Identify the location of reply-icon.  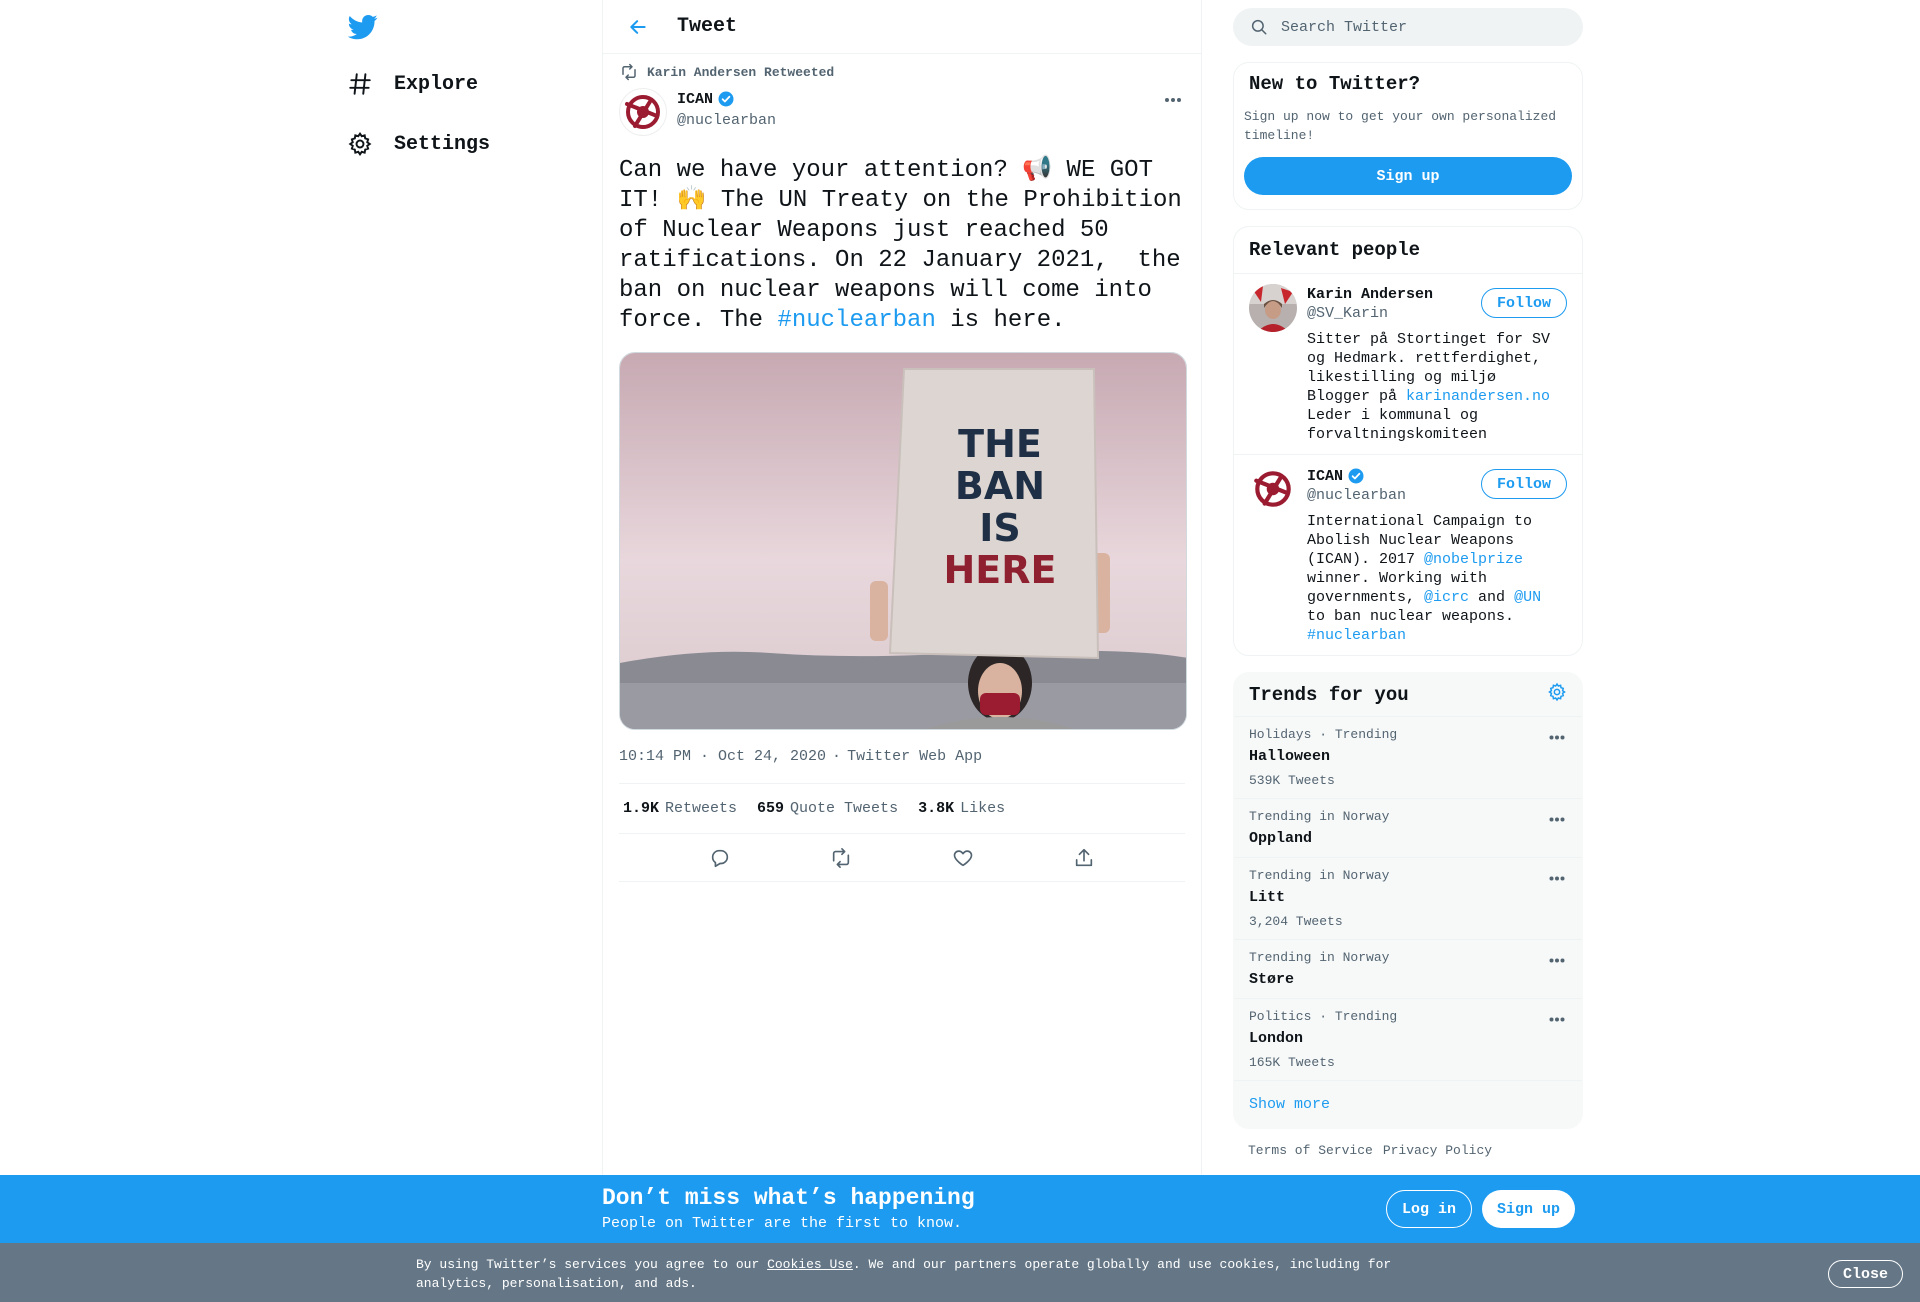
(720, 858).